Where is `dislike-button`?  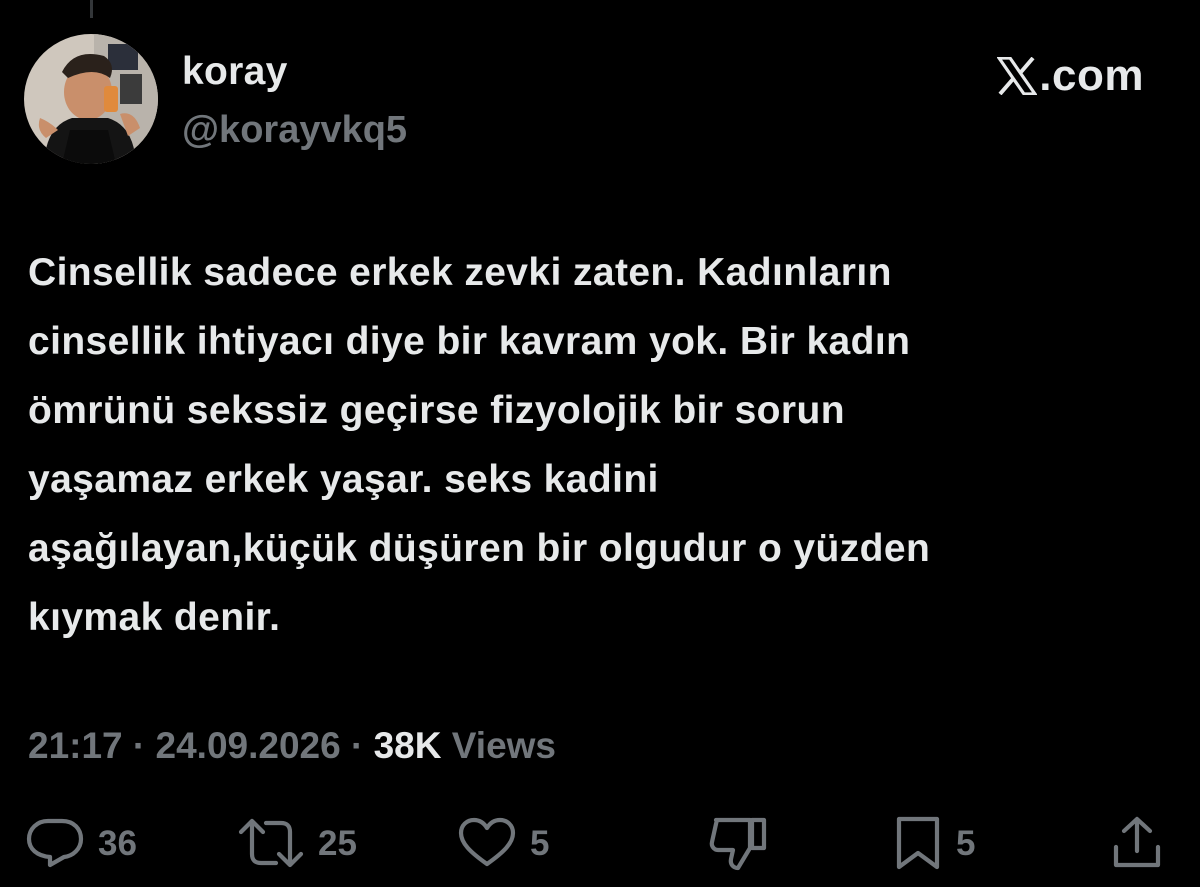
dislike-button is located at coordinates (738, 843).